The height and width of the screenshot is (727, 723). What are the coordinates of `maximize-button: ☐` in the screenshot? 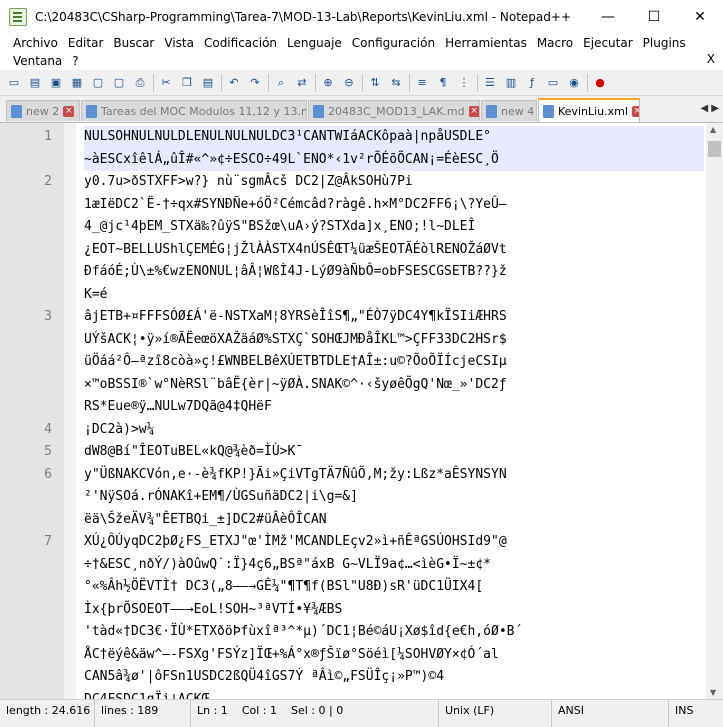 It's located at (654, 17).